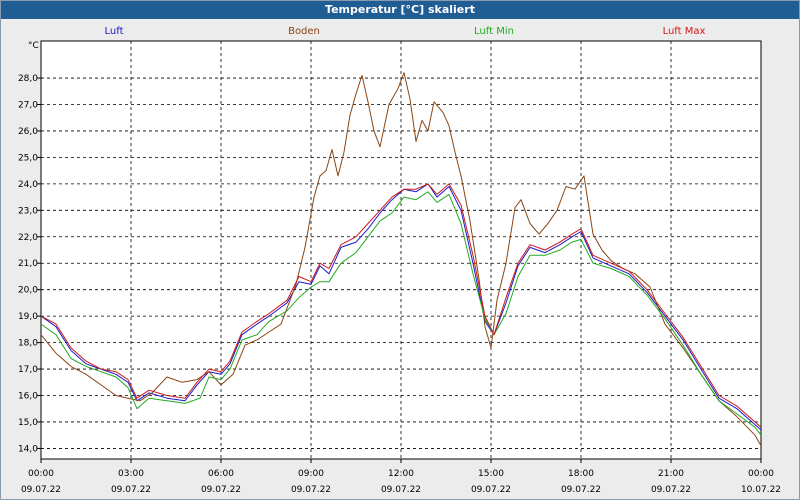  What do you see at coordinates (304, 31) in the screenshot?
I see `legend-item-boden: Boden` at bounding box center [304, 31].